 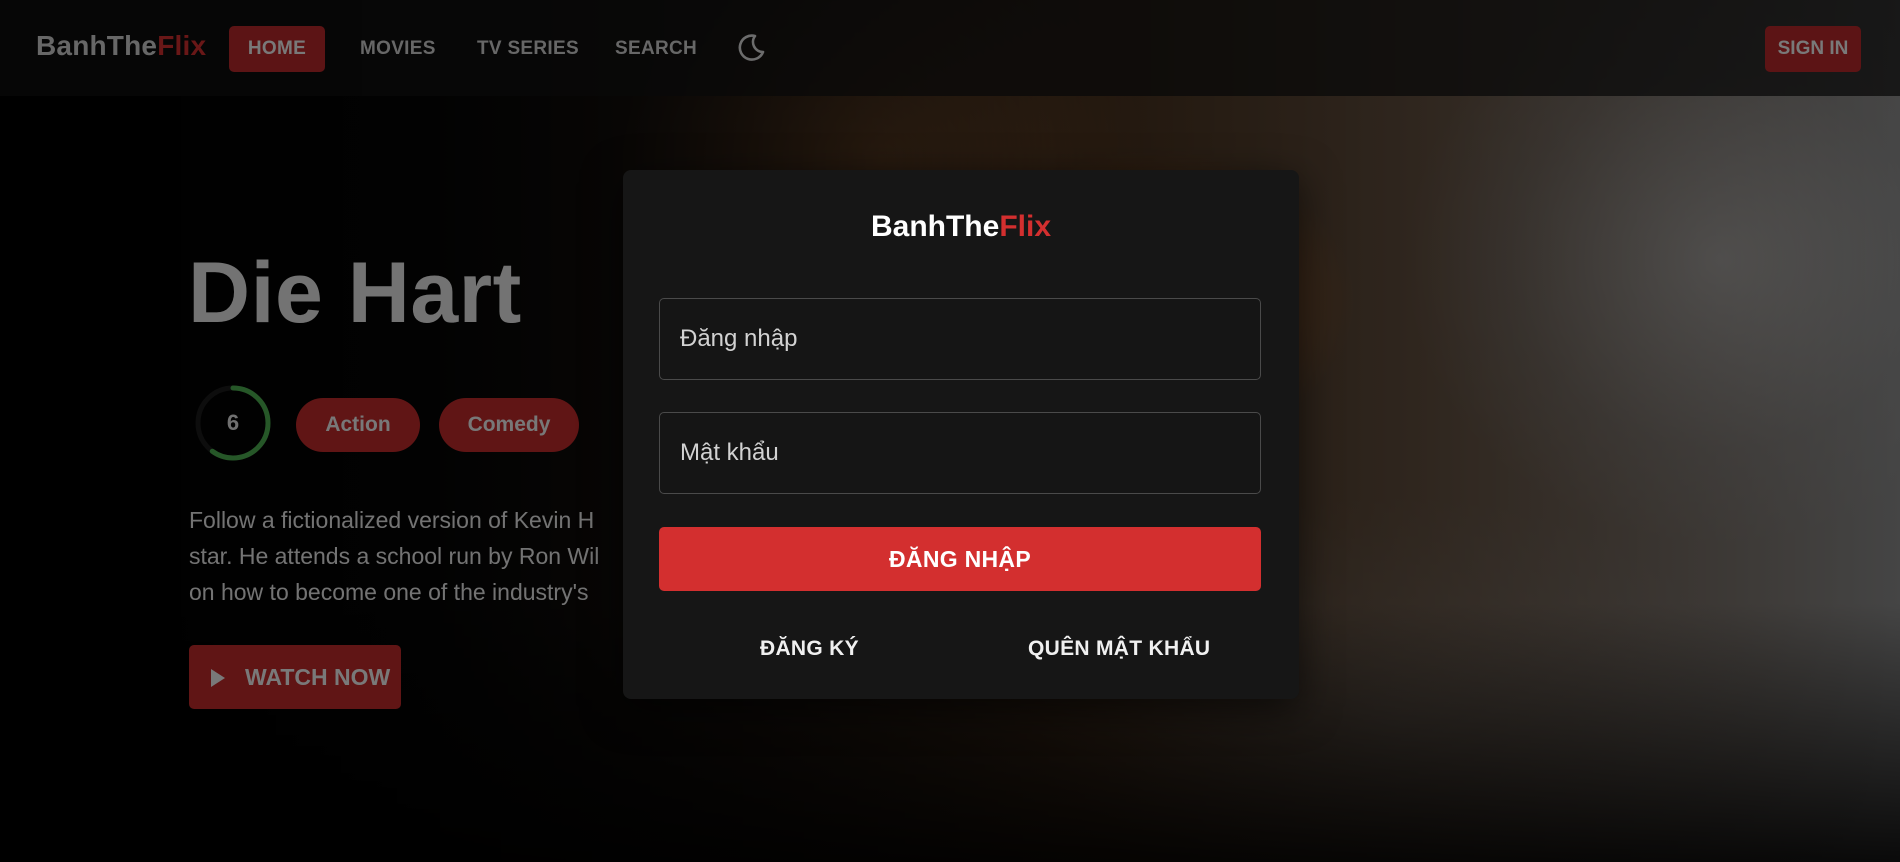 I want to click on modal-brand-logo: BanhTheFlix, so click(x=961, y=227).